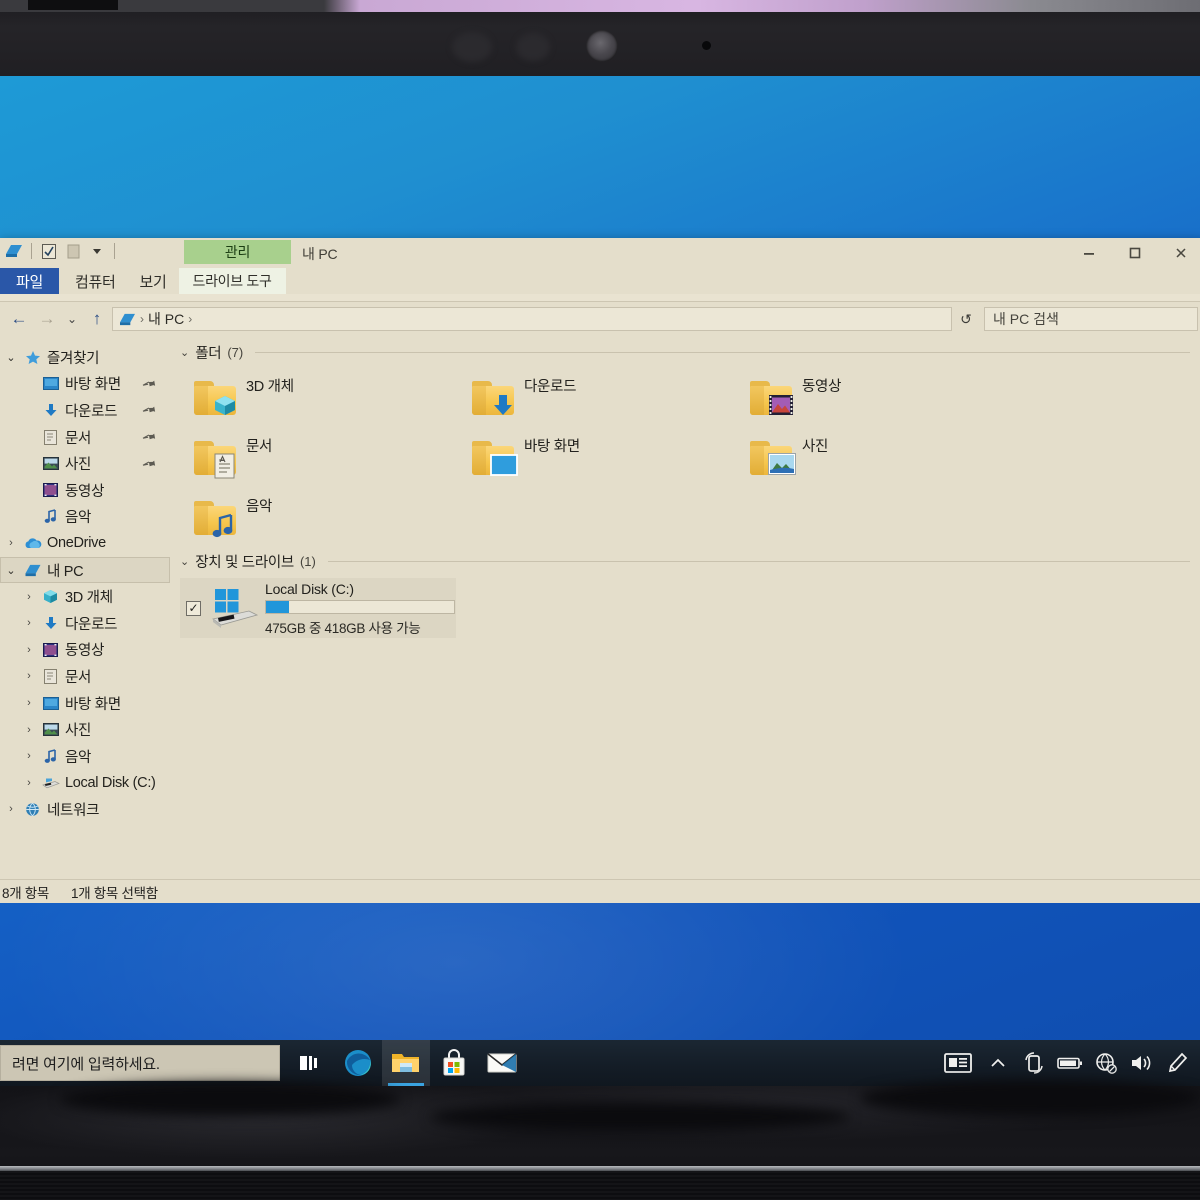 The height and width of the screenshot is (1200, 1200). I want to click on window-controls, so click(1133, 253).